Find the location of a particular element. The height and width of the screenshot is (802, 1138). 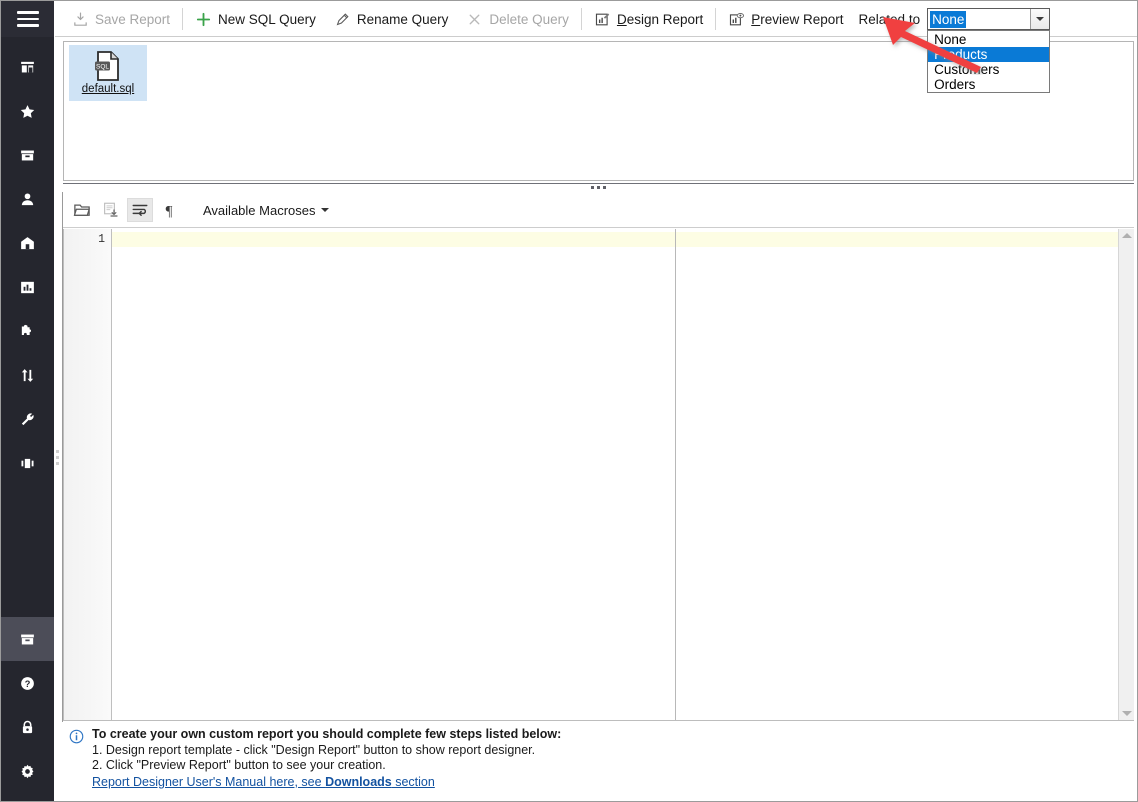

delete-query-button: Delete Query is located at coordinates (517, 19).